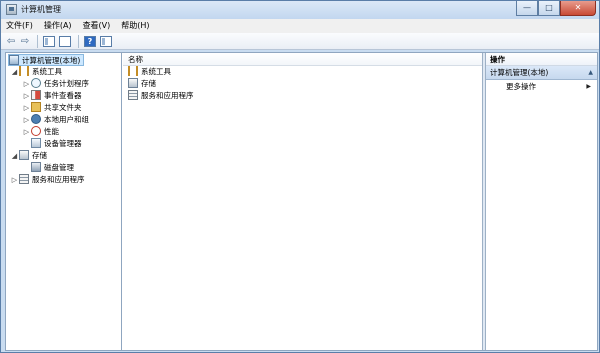  What do you see at coordinates (47, 71) in the screenshot?
I see `tree-item-label: 系统工具` at bounding box center [47, 71].